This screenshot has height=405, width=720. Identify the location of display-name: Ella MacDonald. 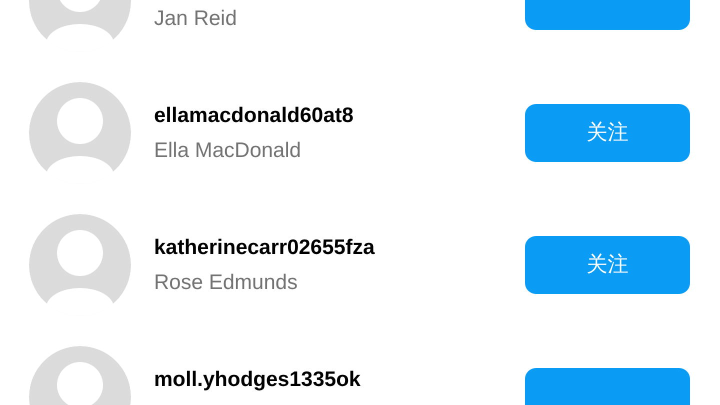
(228, 151).